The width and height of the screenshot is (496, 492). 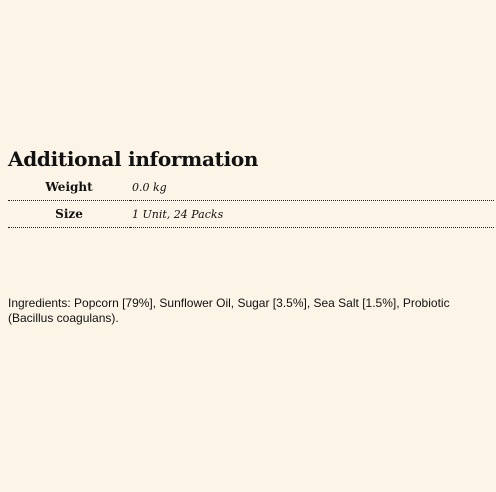 What do you see at coordinates (178, 214) in the screenshot?
I see `attribute-value-size: 1 Unit, 24 Packs` at bounding box center [178, 214].